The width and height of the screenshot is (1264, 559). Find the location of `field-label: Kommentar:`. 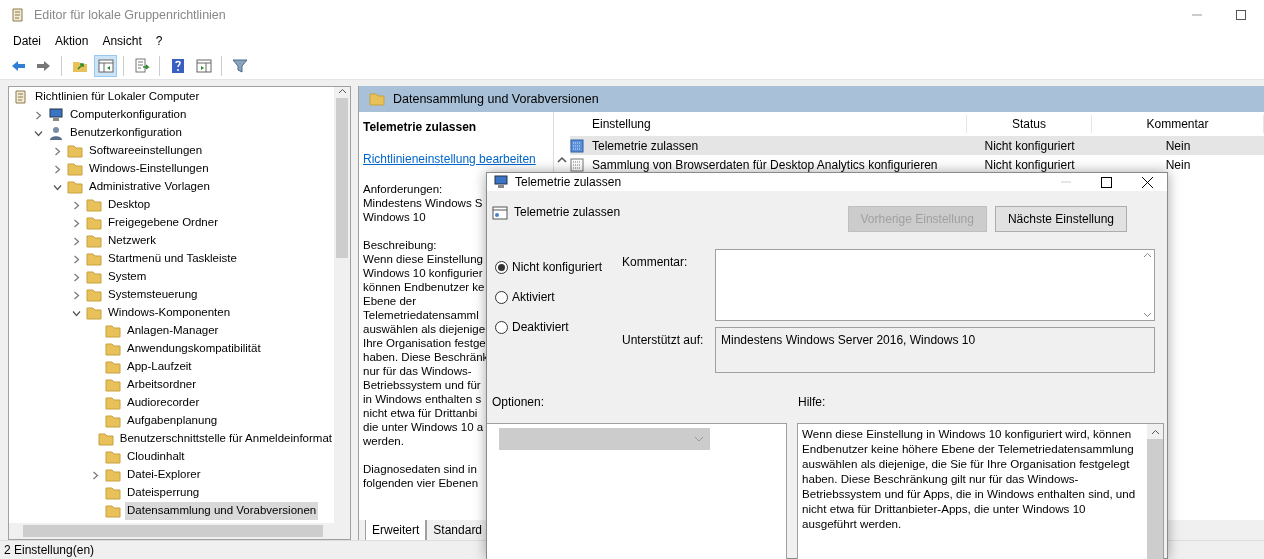

field-label: Kommentar: is located at coordinates (655, 262).